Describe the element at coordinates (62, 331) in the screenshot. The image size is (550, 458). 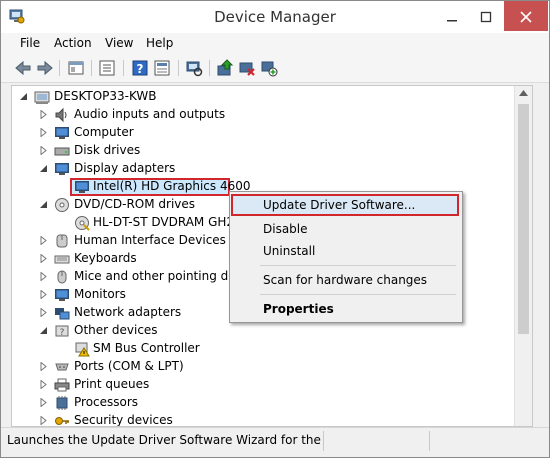
I see `unknown-device-icon: ?` at that location.